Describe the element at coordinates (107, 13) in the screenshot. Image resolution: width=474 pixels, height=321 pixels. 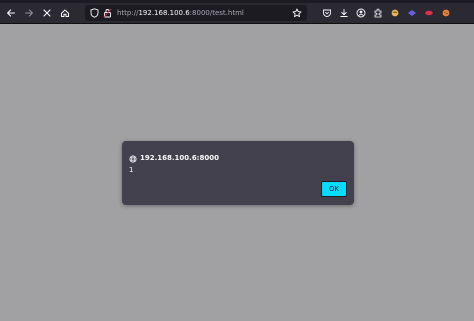
I see `page-insecure-icon` at that location.